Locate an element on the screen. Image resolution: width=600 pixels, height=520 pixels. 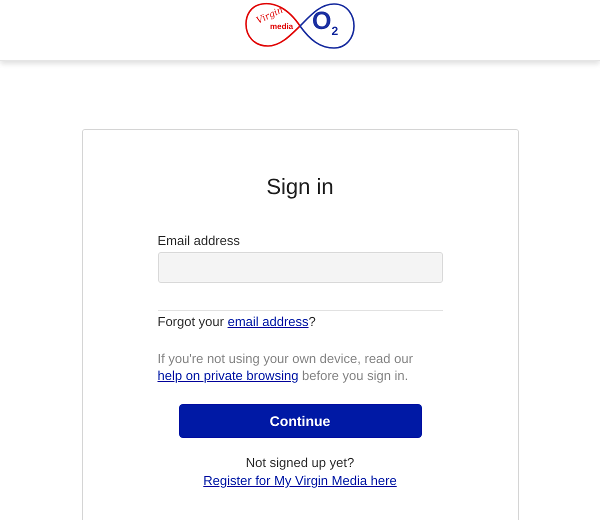
private-browsing-link: help on private browsing is located at coordinates (228, 375).